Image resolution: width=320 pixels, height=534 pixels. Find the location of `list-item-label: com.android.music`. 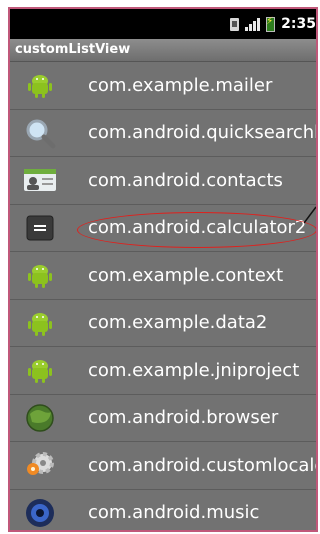

list-item-label: com.android.music is located at coordinates (174, 513).